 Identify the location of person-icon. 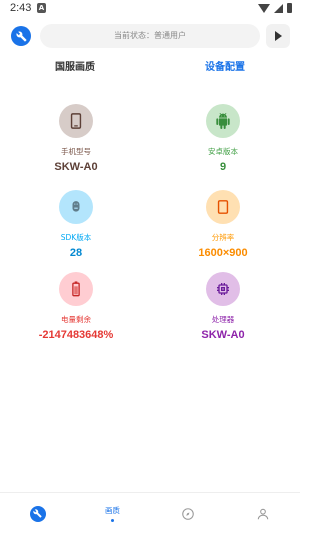
(262, 513).